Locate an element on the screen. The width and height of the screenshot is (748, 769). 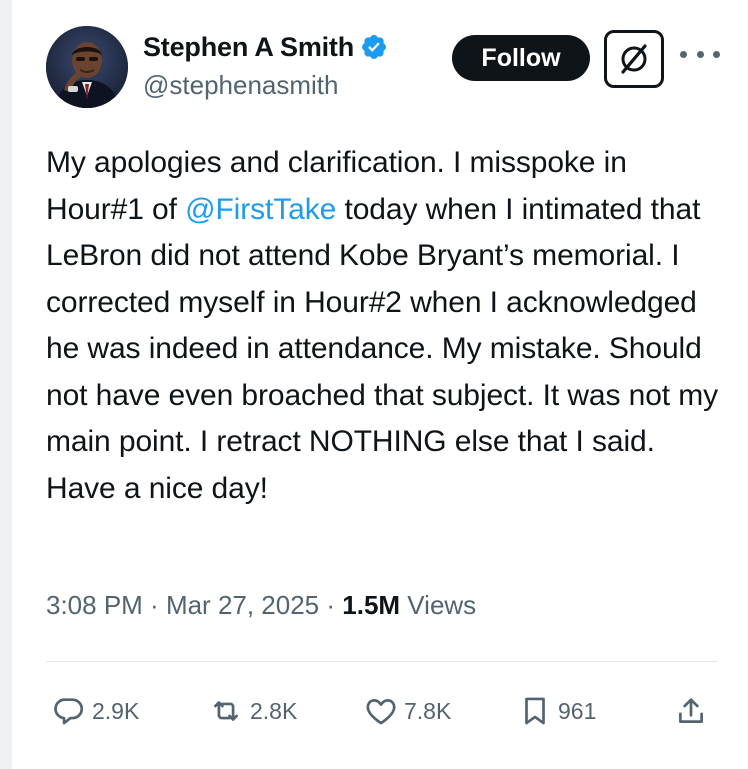
divider is located at coordinates (382, 661).